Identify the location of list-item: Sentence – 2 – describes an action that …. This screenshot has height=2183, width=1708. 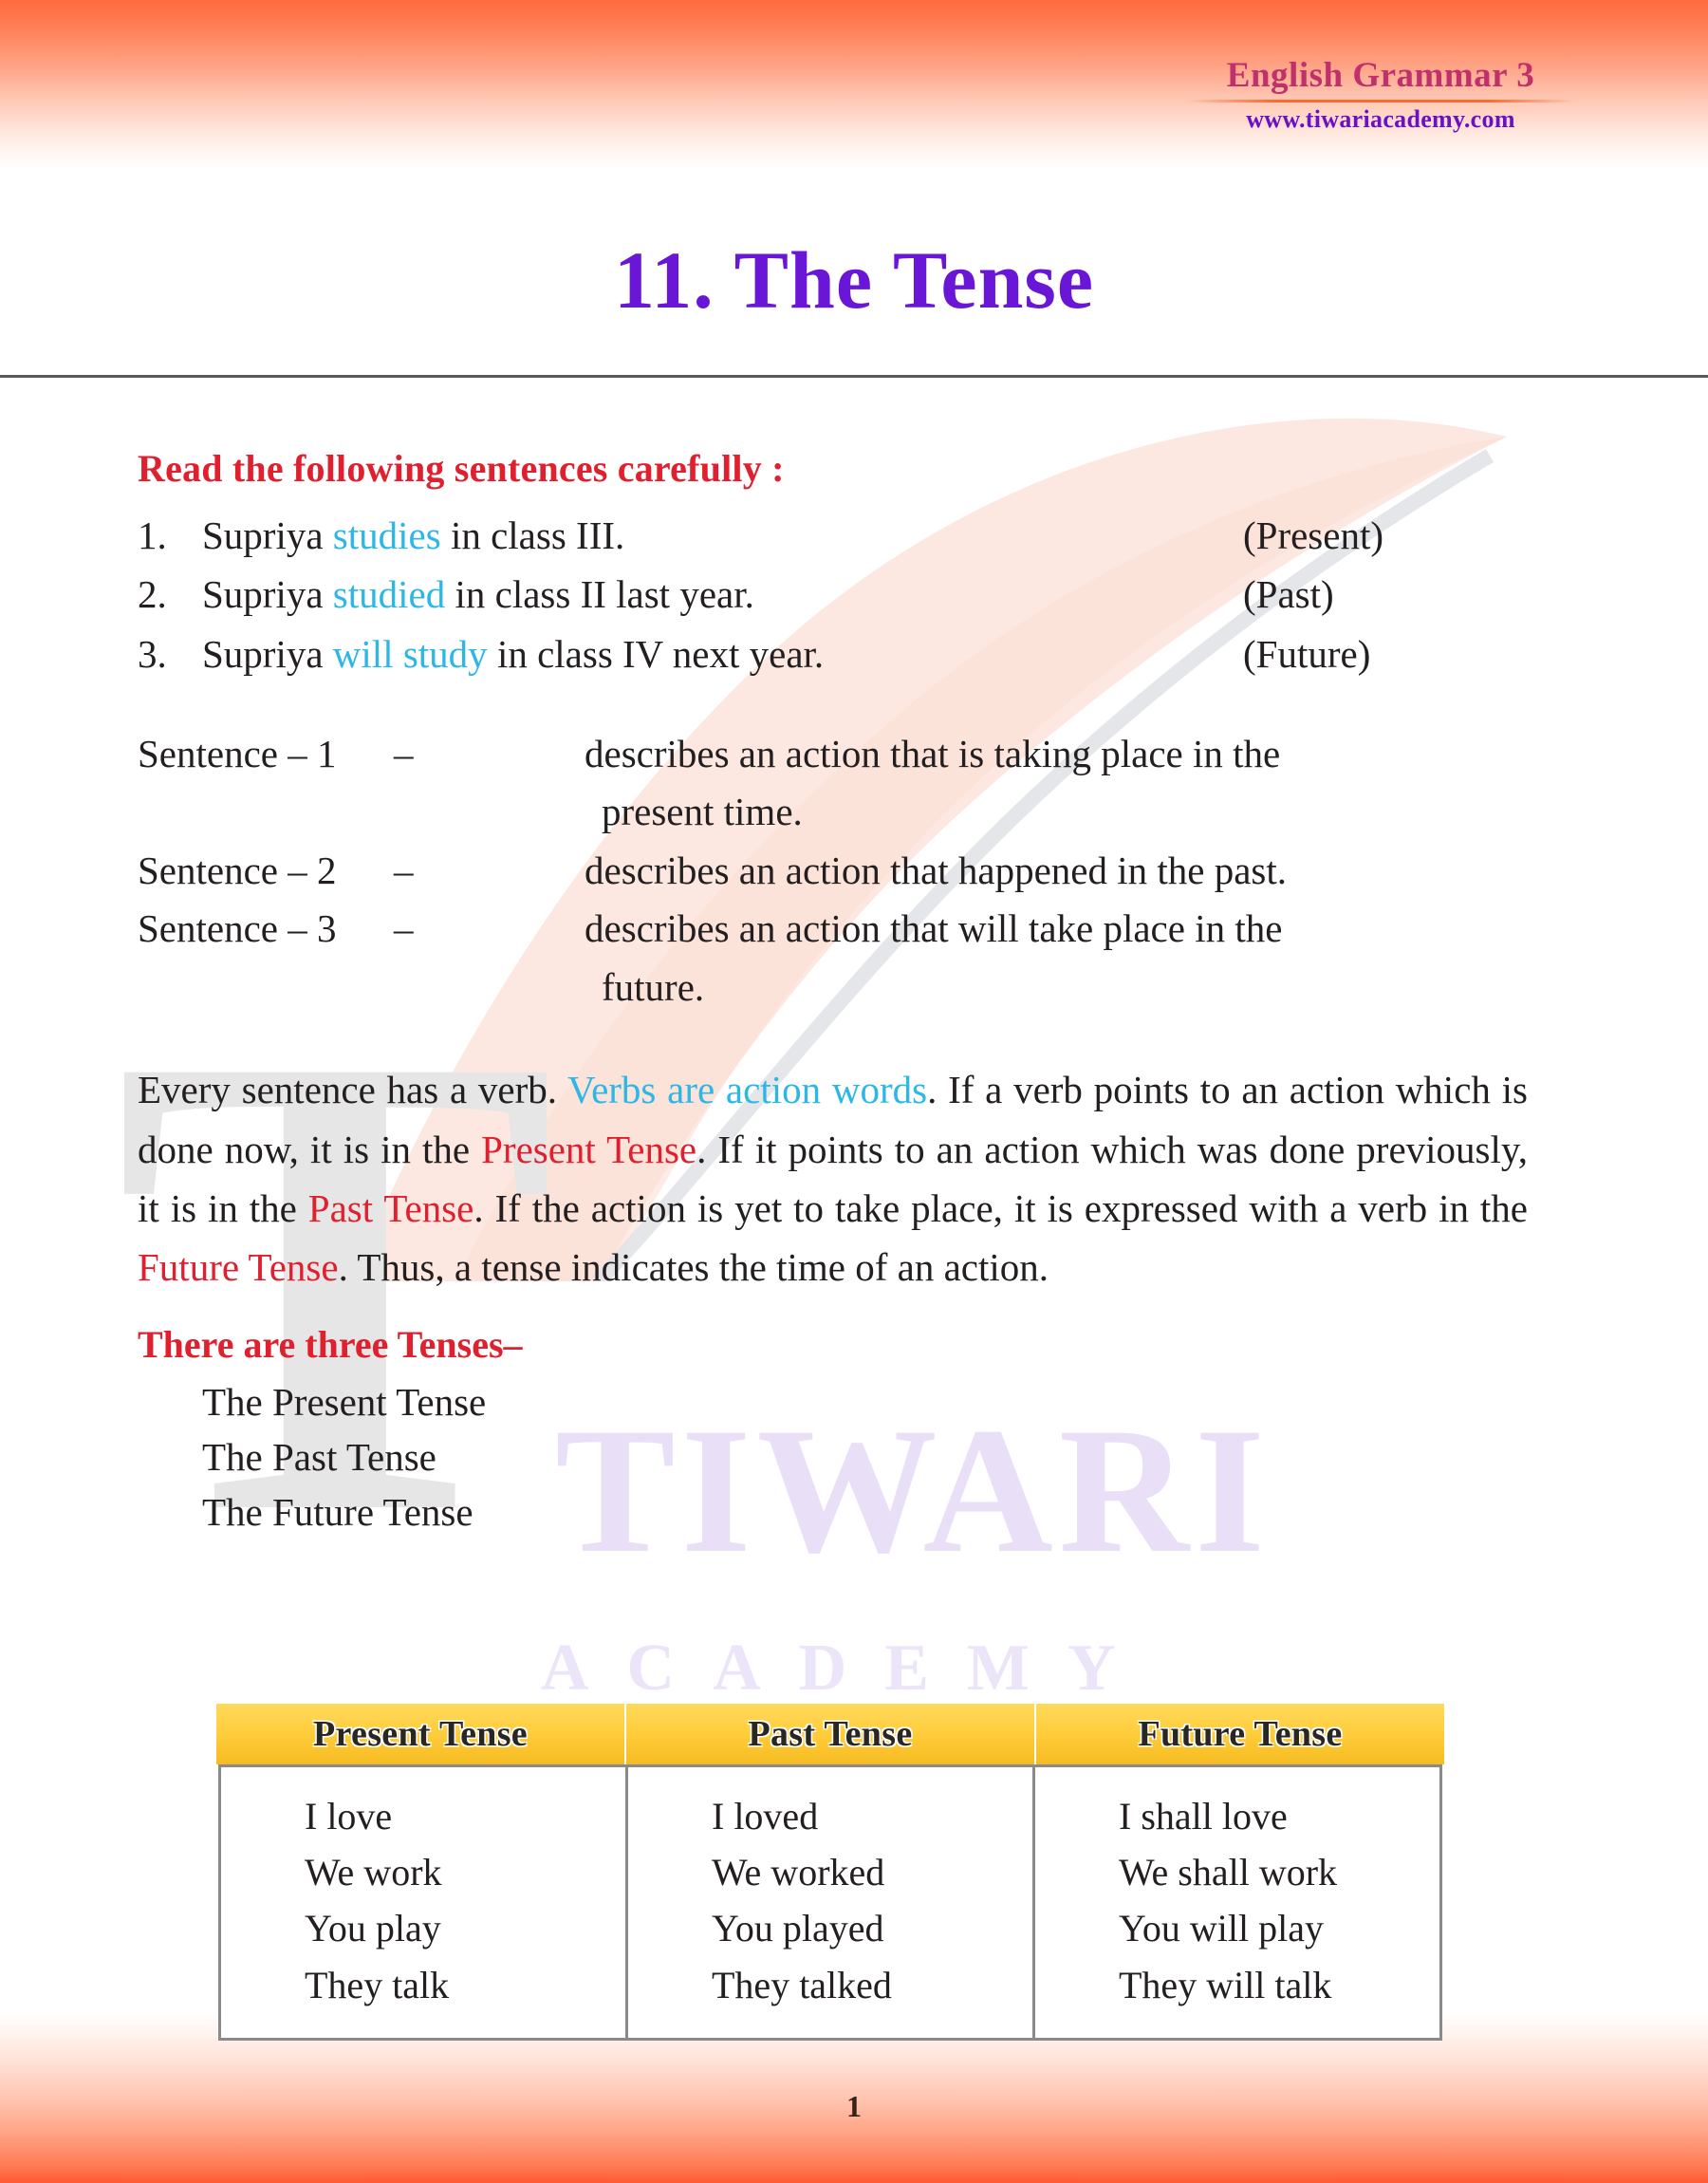
(833, 871).